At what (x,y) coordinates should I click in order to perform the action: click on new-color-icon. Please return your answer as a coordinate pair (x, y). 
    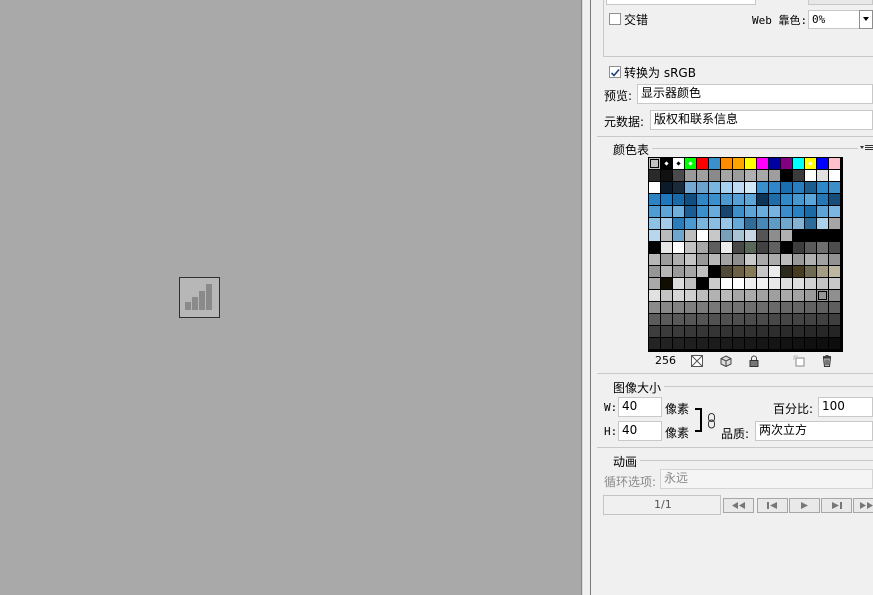
    Looking at the image, I should click on (799, 361).